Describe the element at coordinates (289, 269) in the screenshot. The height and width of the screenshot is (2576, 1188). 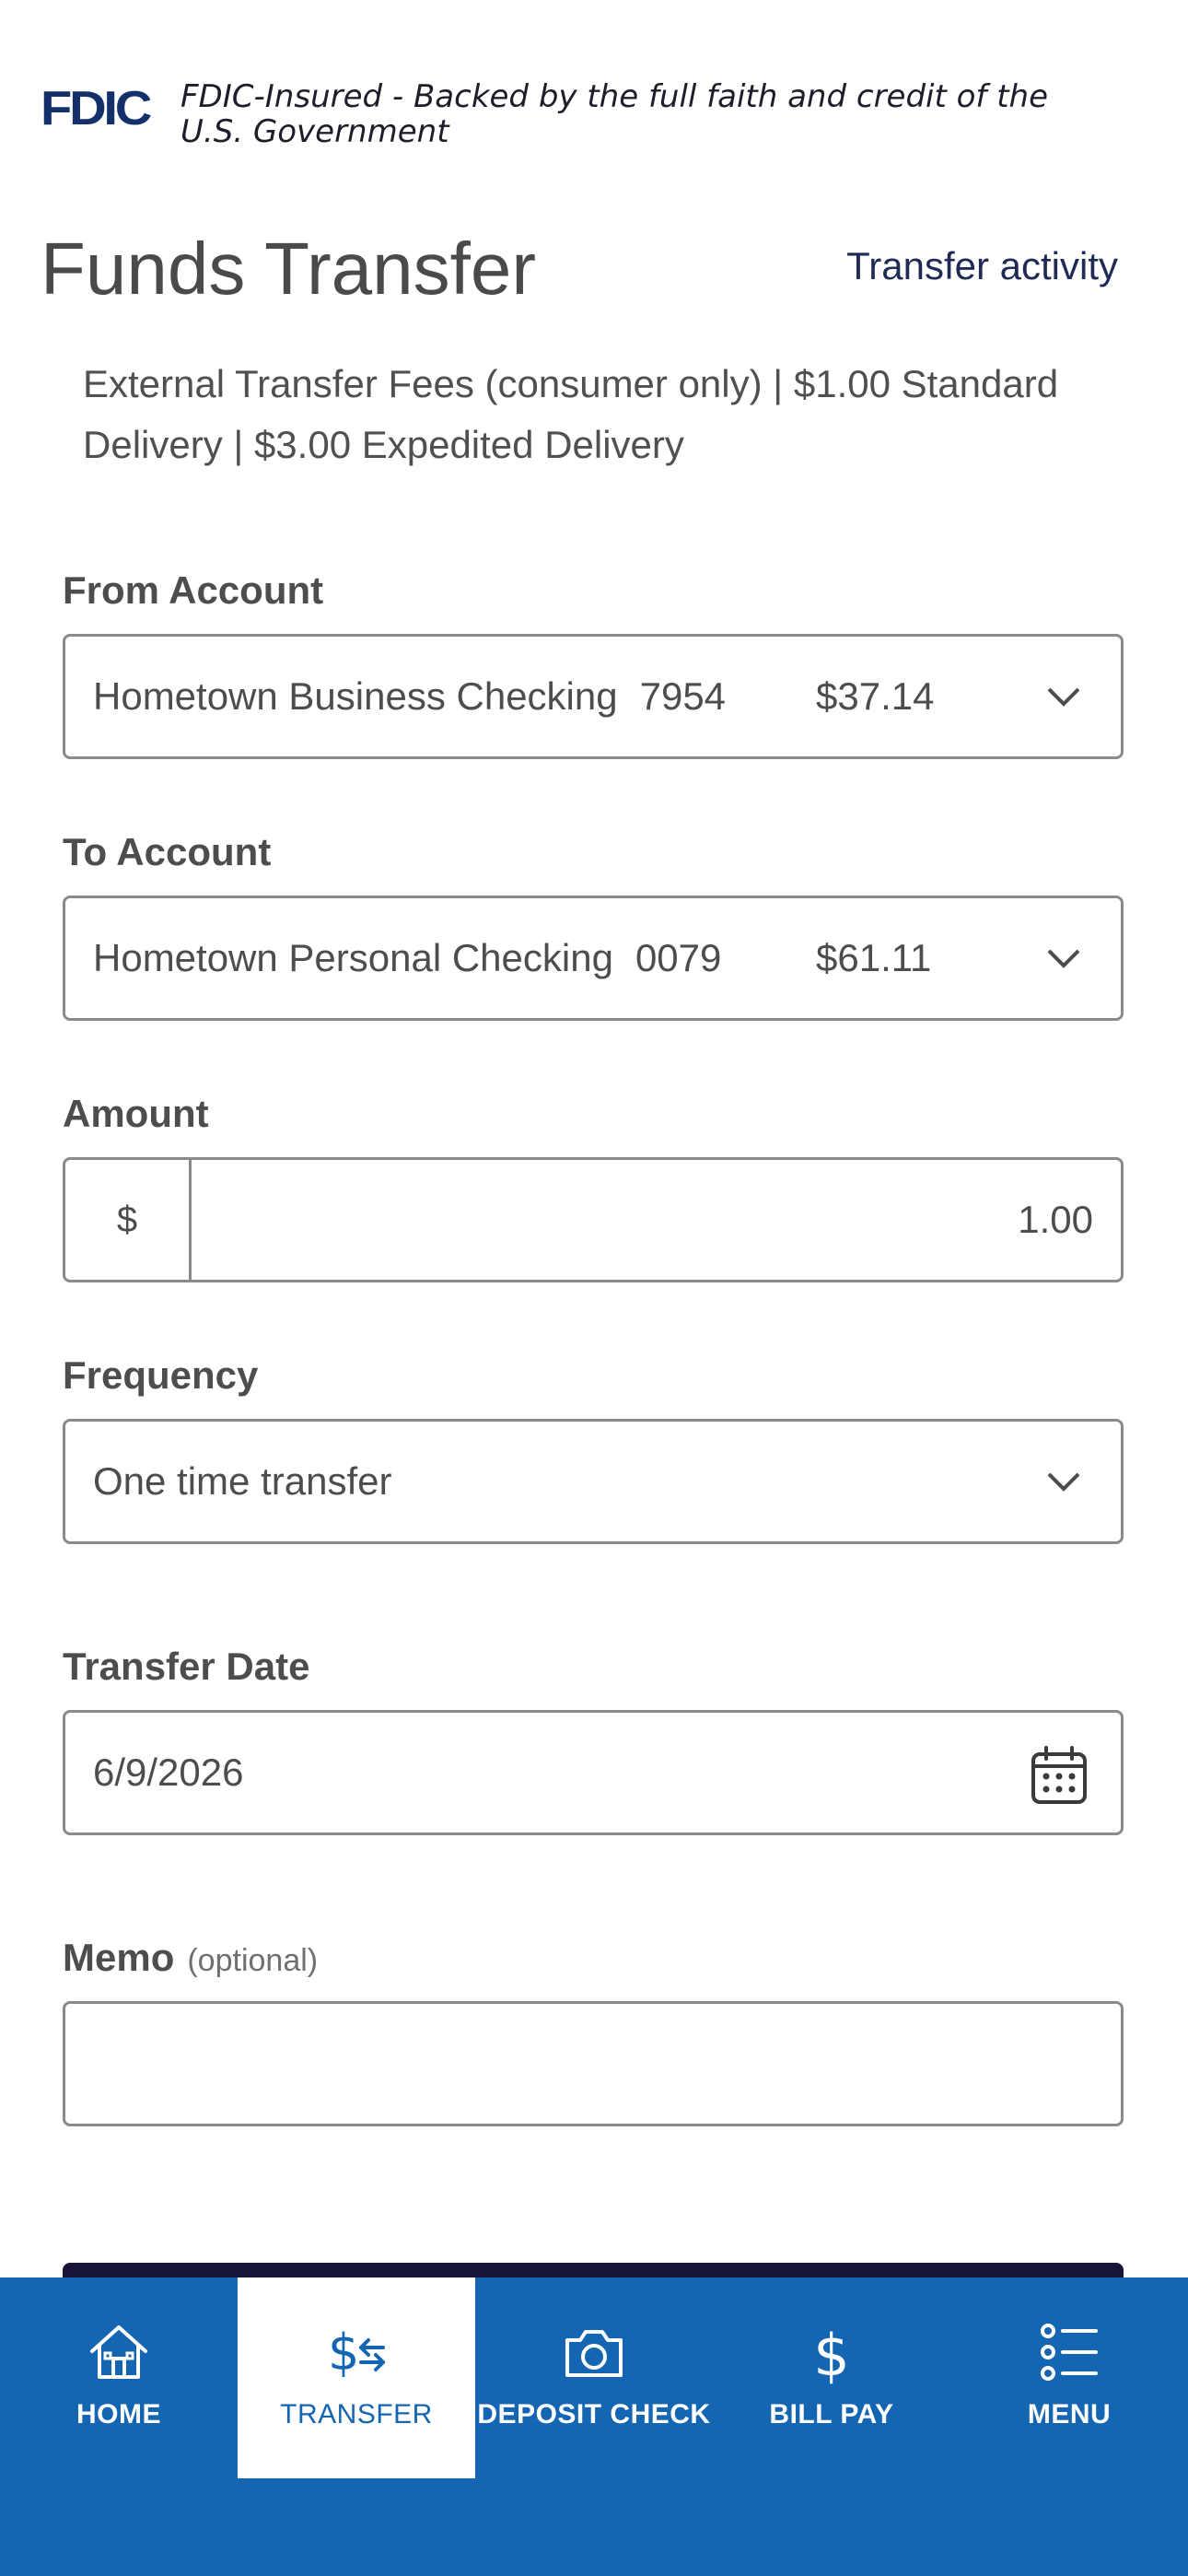
I see `page-title: Funds Transfer` at that location.